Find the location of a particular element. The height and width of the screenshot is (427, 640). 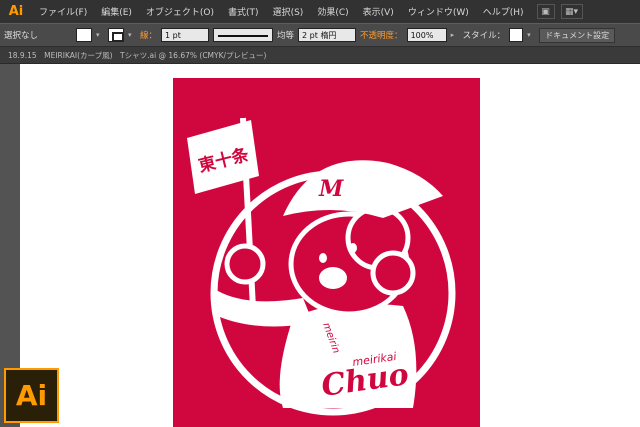

variable-width-profile is located at coordinates (243, 35).